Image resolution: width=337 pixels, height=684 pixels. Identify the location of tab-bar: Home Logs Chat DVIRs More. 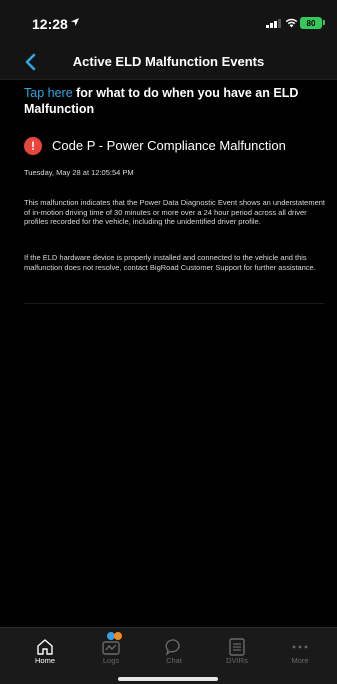
(168, 655).